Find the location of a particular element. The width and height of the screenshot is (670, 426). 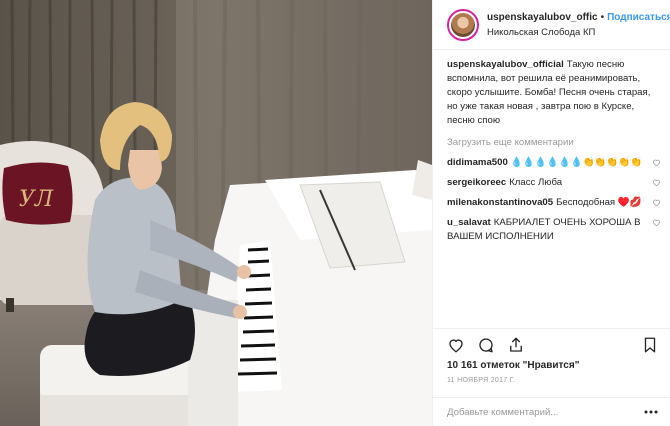

comment-item: milenakonstantinova05 Бесподобная ♥️💋 is located at coordinates (554, 203).